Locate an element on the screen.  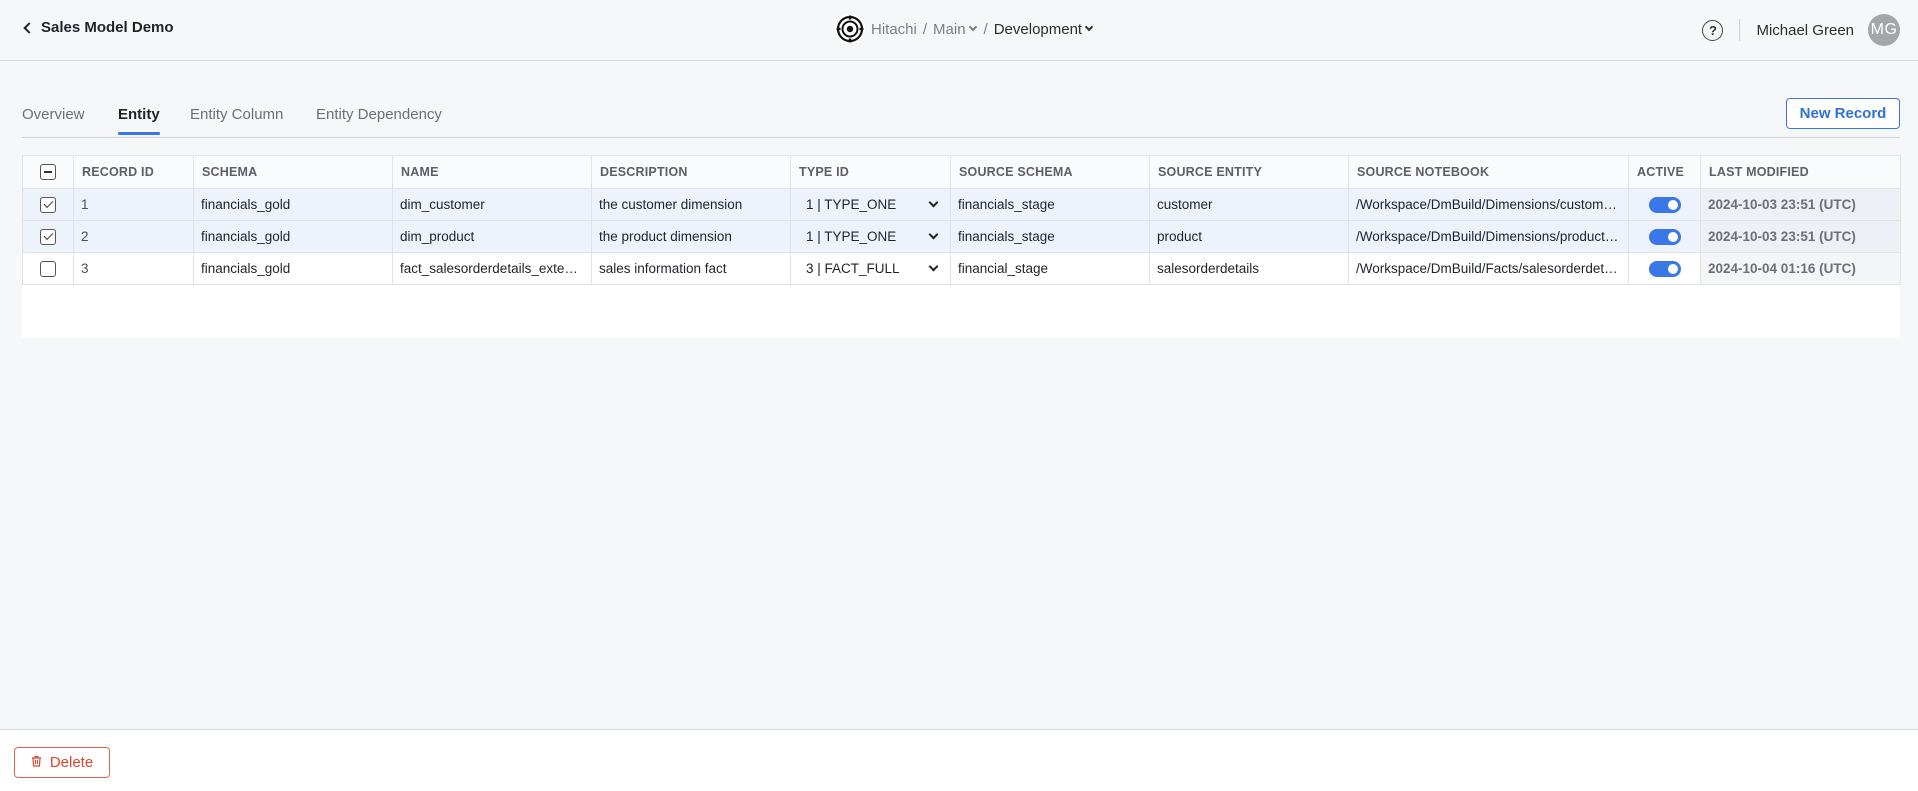
type-id-value: 3 | FACT_FULL is located at coordinates (853, 268).